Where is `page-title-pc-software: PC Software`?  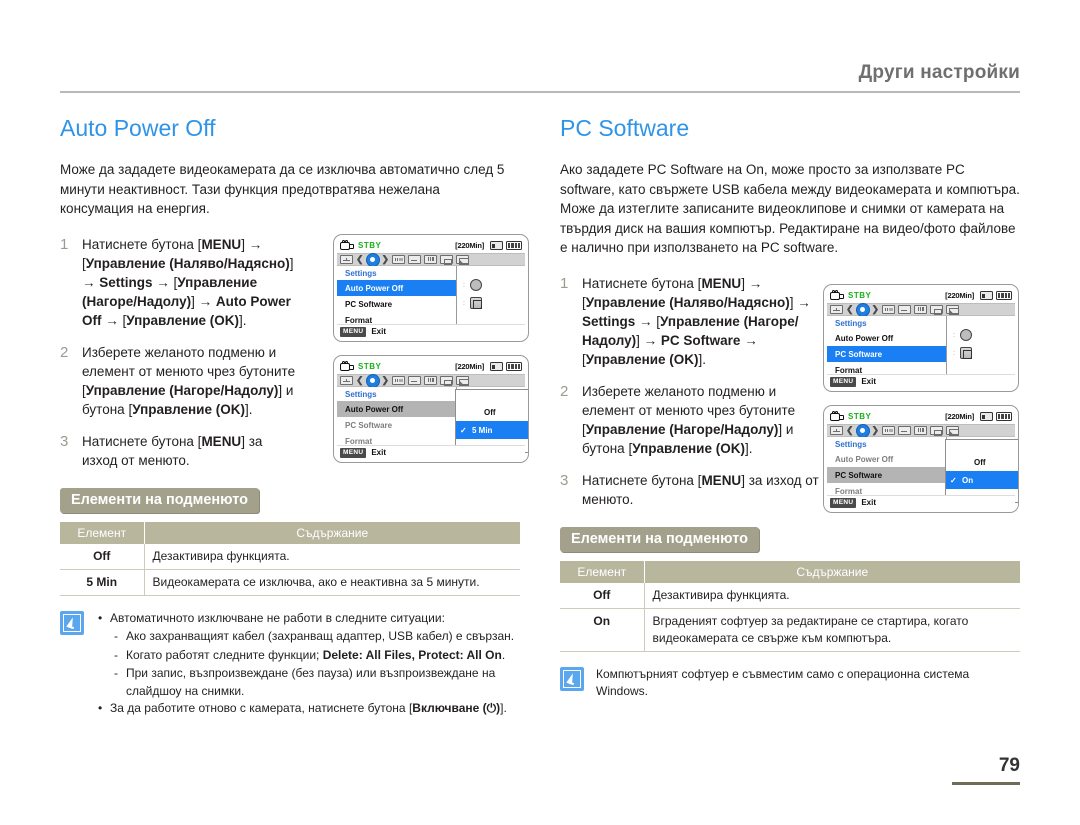
page-title-pc-software: PC Software is located at coordinates (625, 128).